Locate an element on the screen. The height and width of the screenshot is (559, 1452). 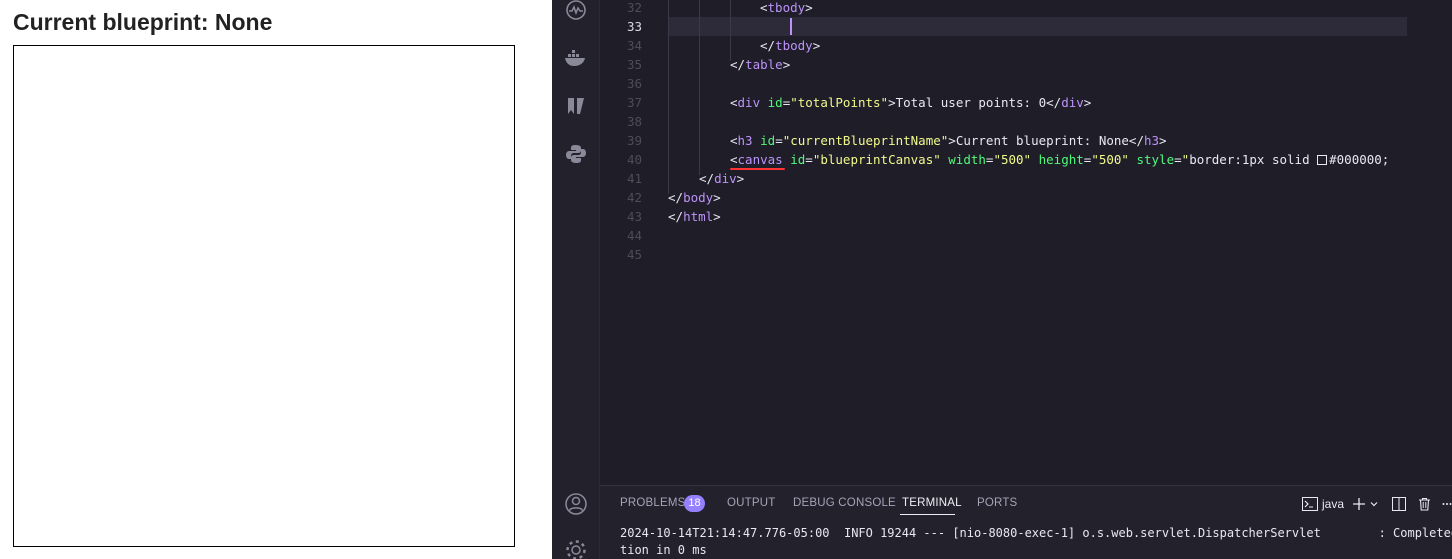
plus-icon is located at coordinates (1359, 504).